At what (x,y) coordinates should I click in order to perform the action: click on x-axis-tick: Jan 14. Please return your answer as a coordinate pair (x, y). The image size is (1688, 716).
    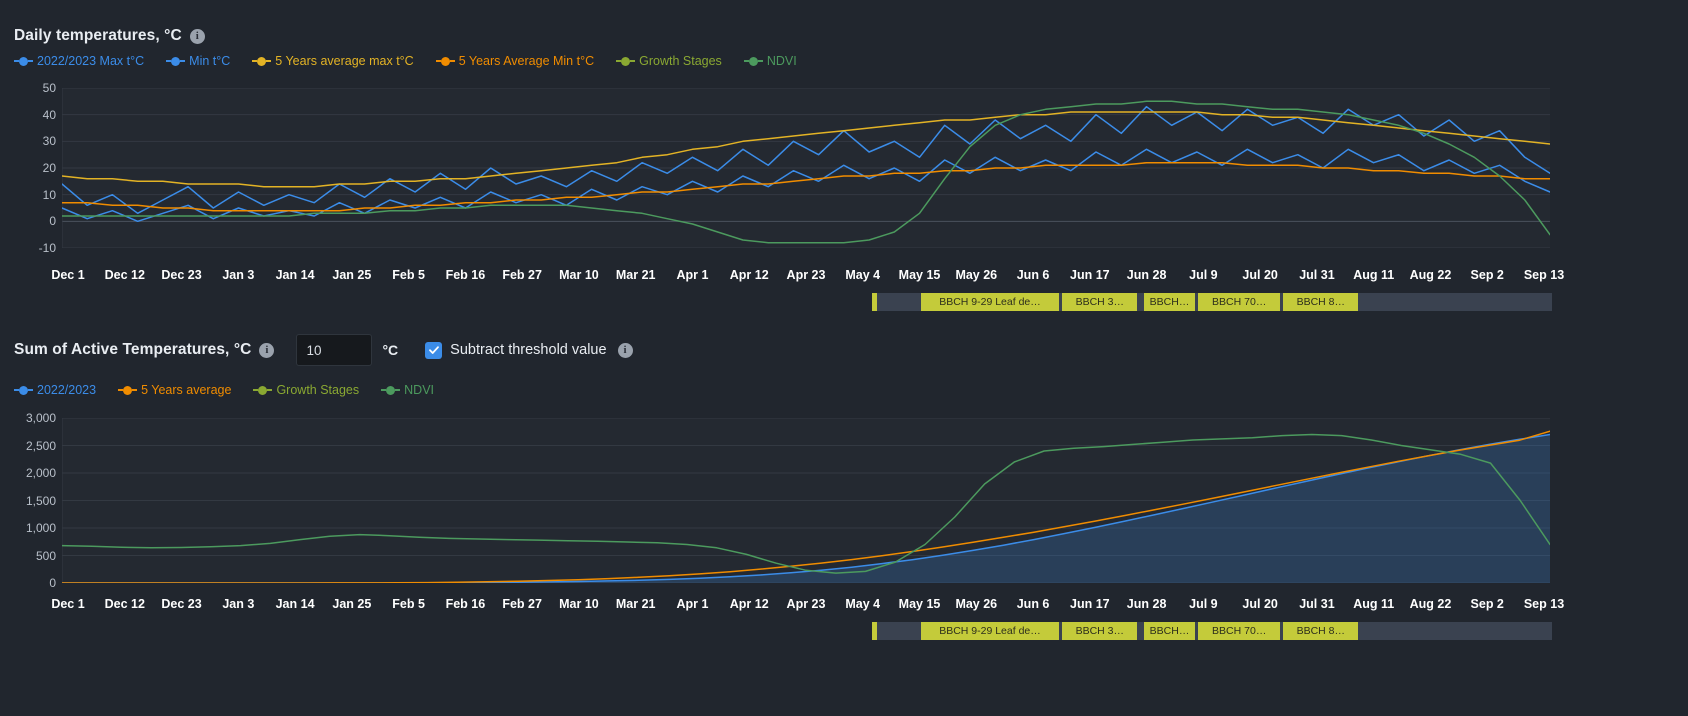
    Looking at the image, I should click on (295, 604).